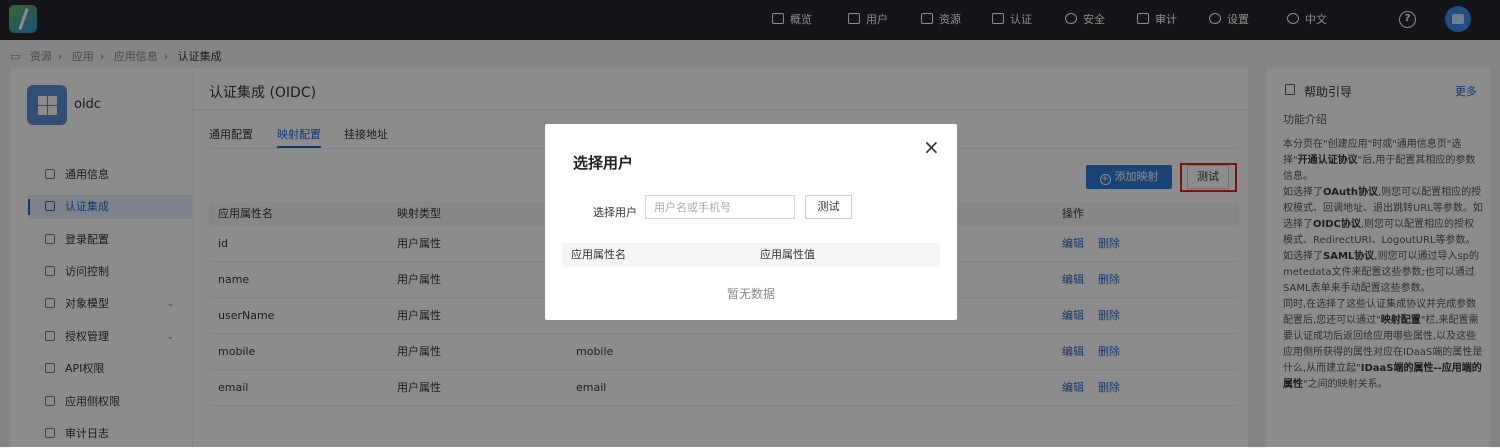 Image resolution: width=1500 pixels, height=448 pixels. Describe the element at coordinates (750, 294) in the screenshot. I see `empty-state: 暂无数据` at that location.